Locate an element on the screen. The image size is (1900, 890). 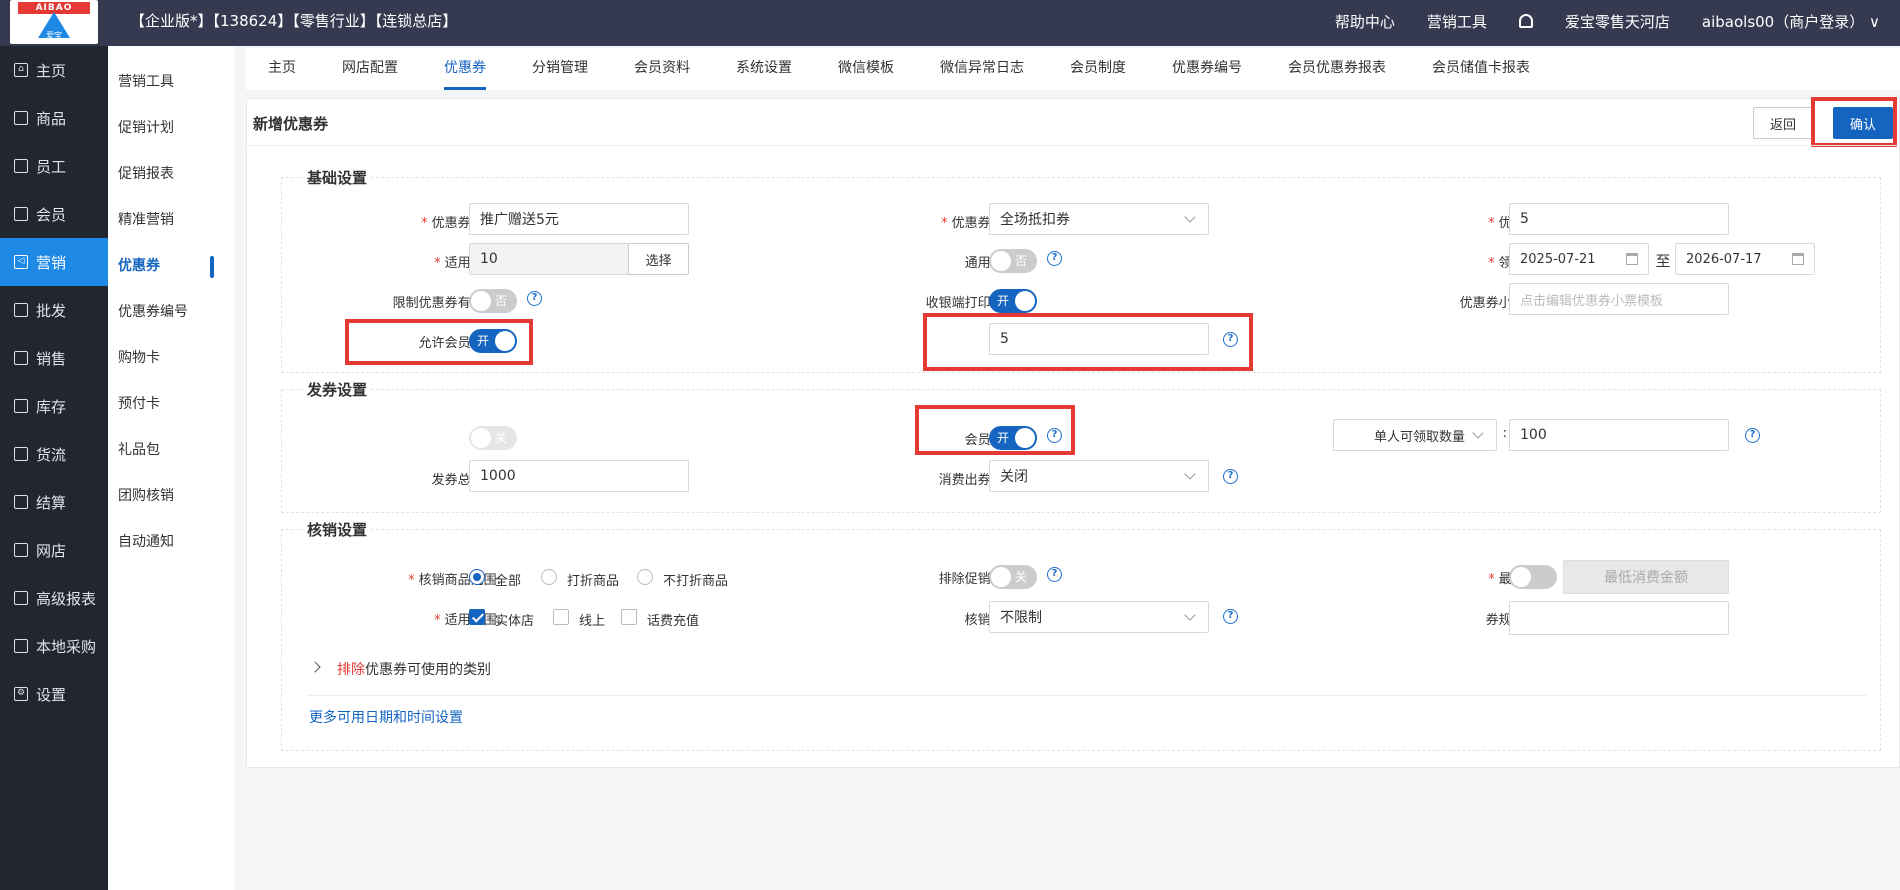
sale-toggle: 关 is located at coordinates (493, 438).